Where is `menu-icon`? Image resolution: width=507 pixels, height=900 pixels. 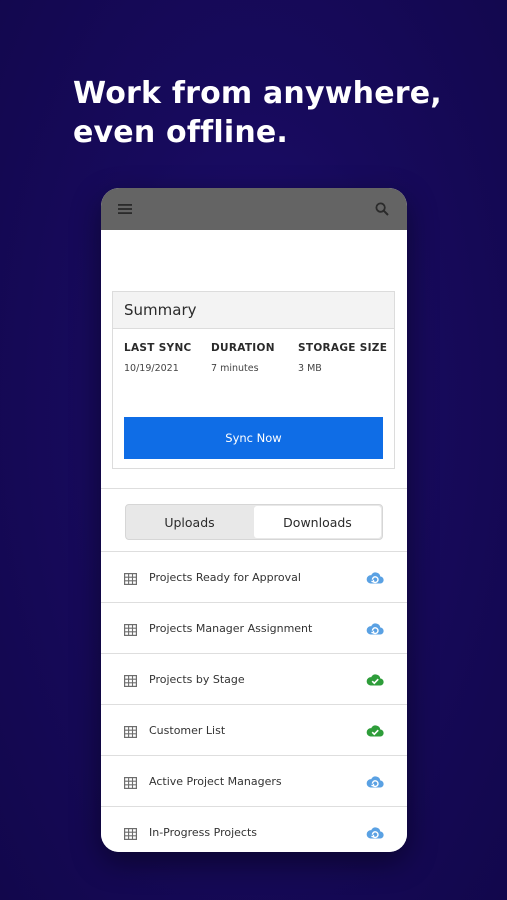 menu-icon is located at coordinates (125, 209).